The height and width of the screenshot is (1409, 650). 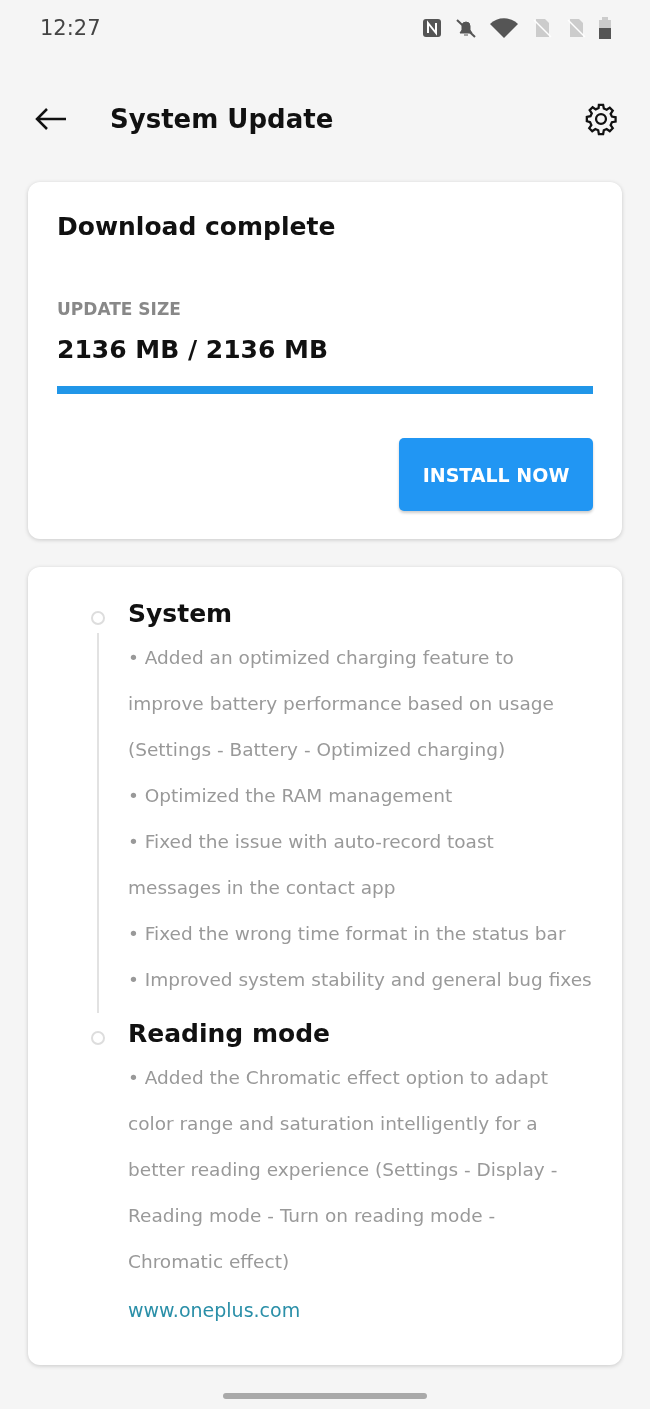 What do you see at coordinates (432, 28) in the screenshot?
I see `nfc-icon` at bounding box center [432, 28].